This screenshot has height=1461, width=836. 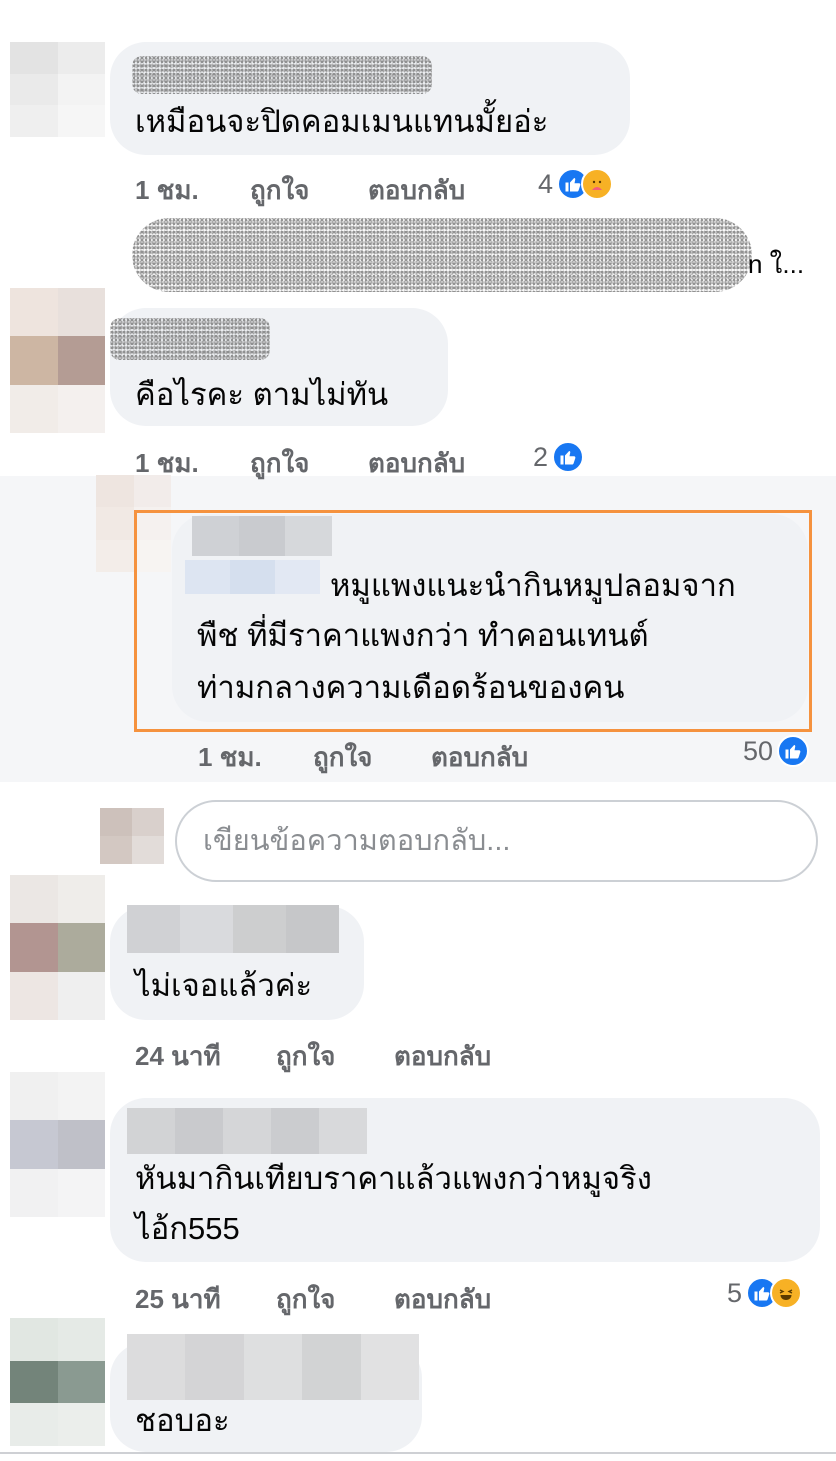 I want to click on reaction-summary: 5, so click(x=765, y=1293).